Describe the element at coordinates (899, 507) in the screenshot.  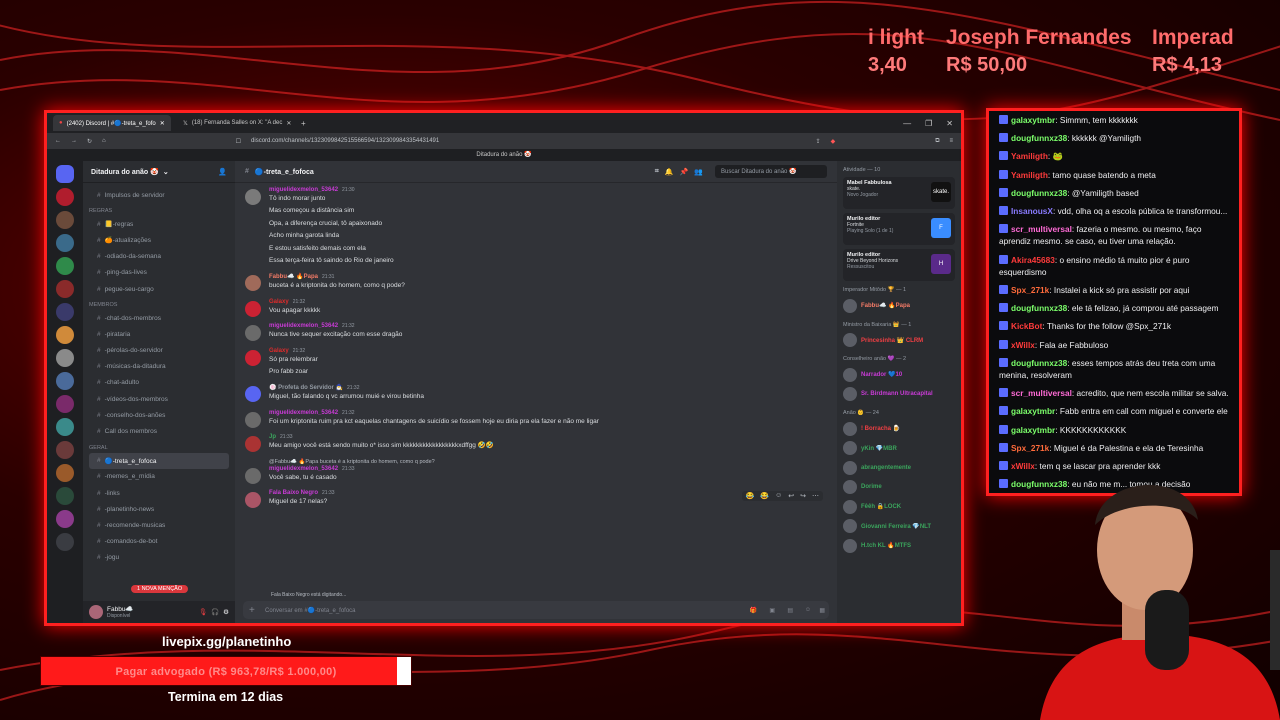
I see `member-item: Fêêh 🔒LOCK` at that location.